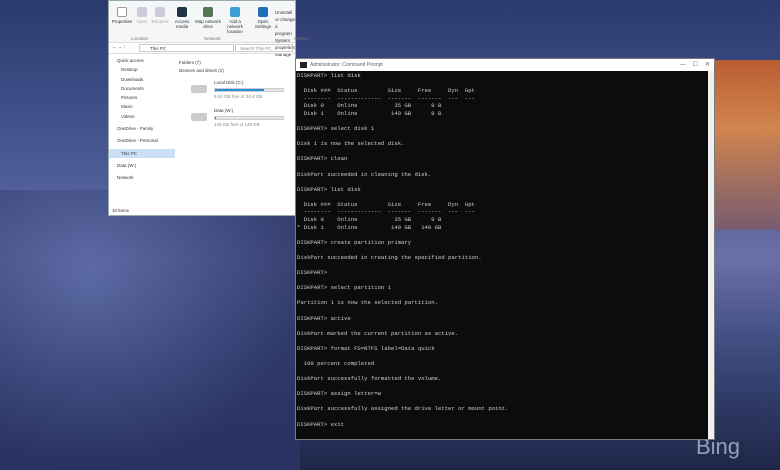  What do you see at coordinates (320, 424) in the screenshot?
I see `console-line: DISKPART> exit` at bounding box center [320, 424].